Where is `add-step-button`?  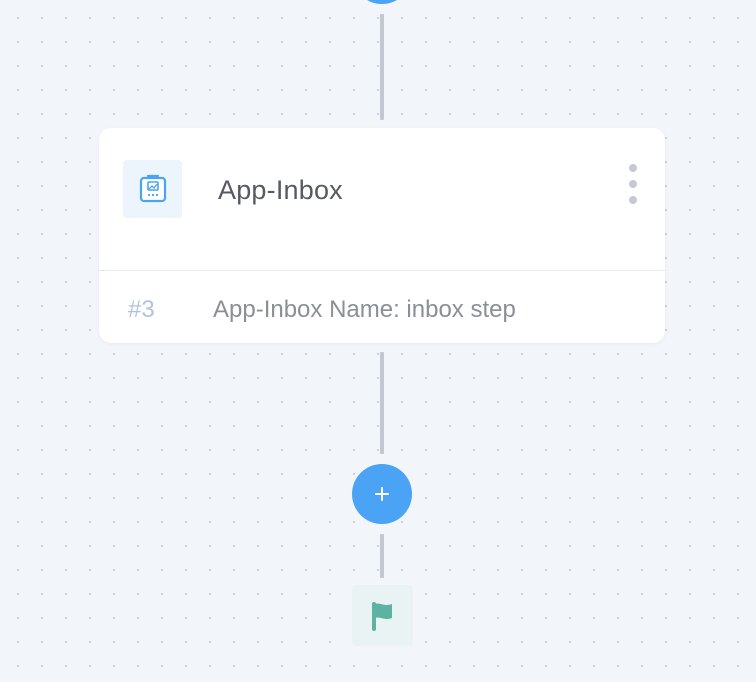 add-step-button is located at coordinates (382, 494).